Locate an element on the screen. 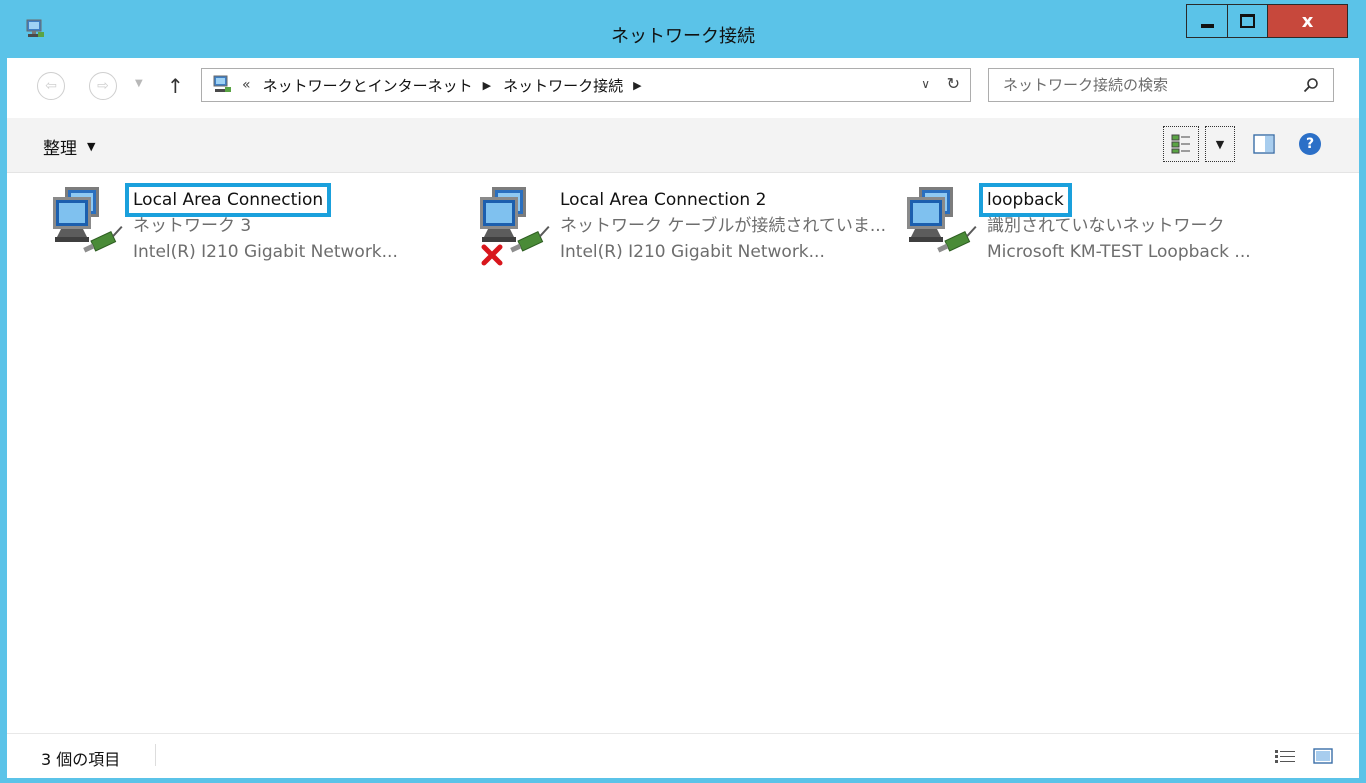 This screenshot has height=783, width=1366. change-view-button is located at coordinates (1181, 144).